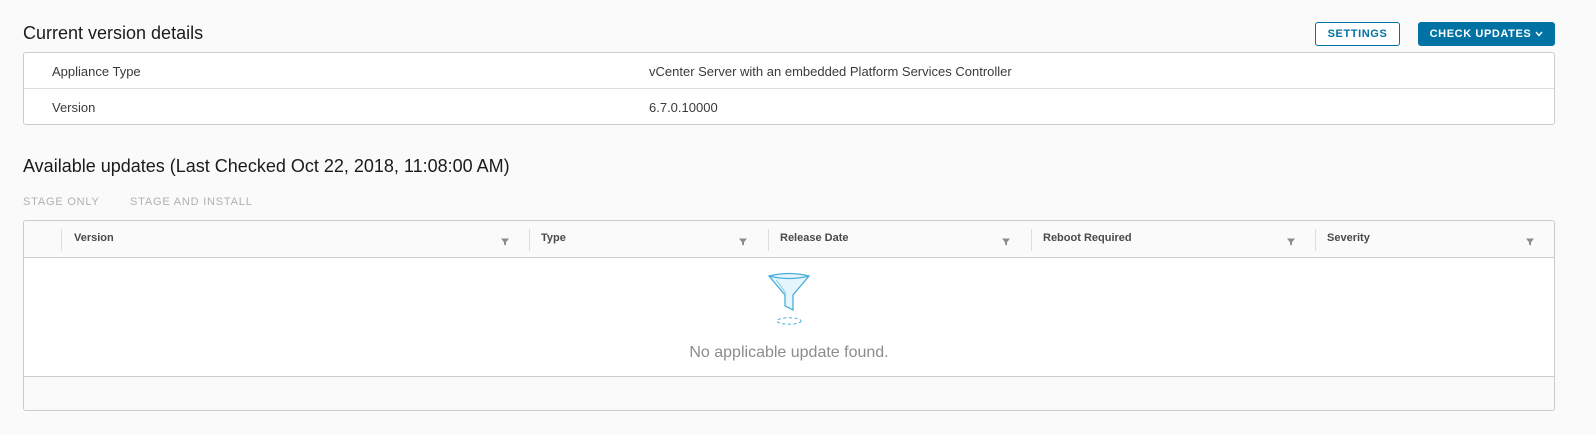  I want to click on settings-button-label: SETTINGS, so click(1357, 34).